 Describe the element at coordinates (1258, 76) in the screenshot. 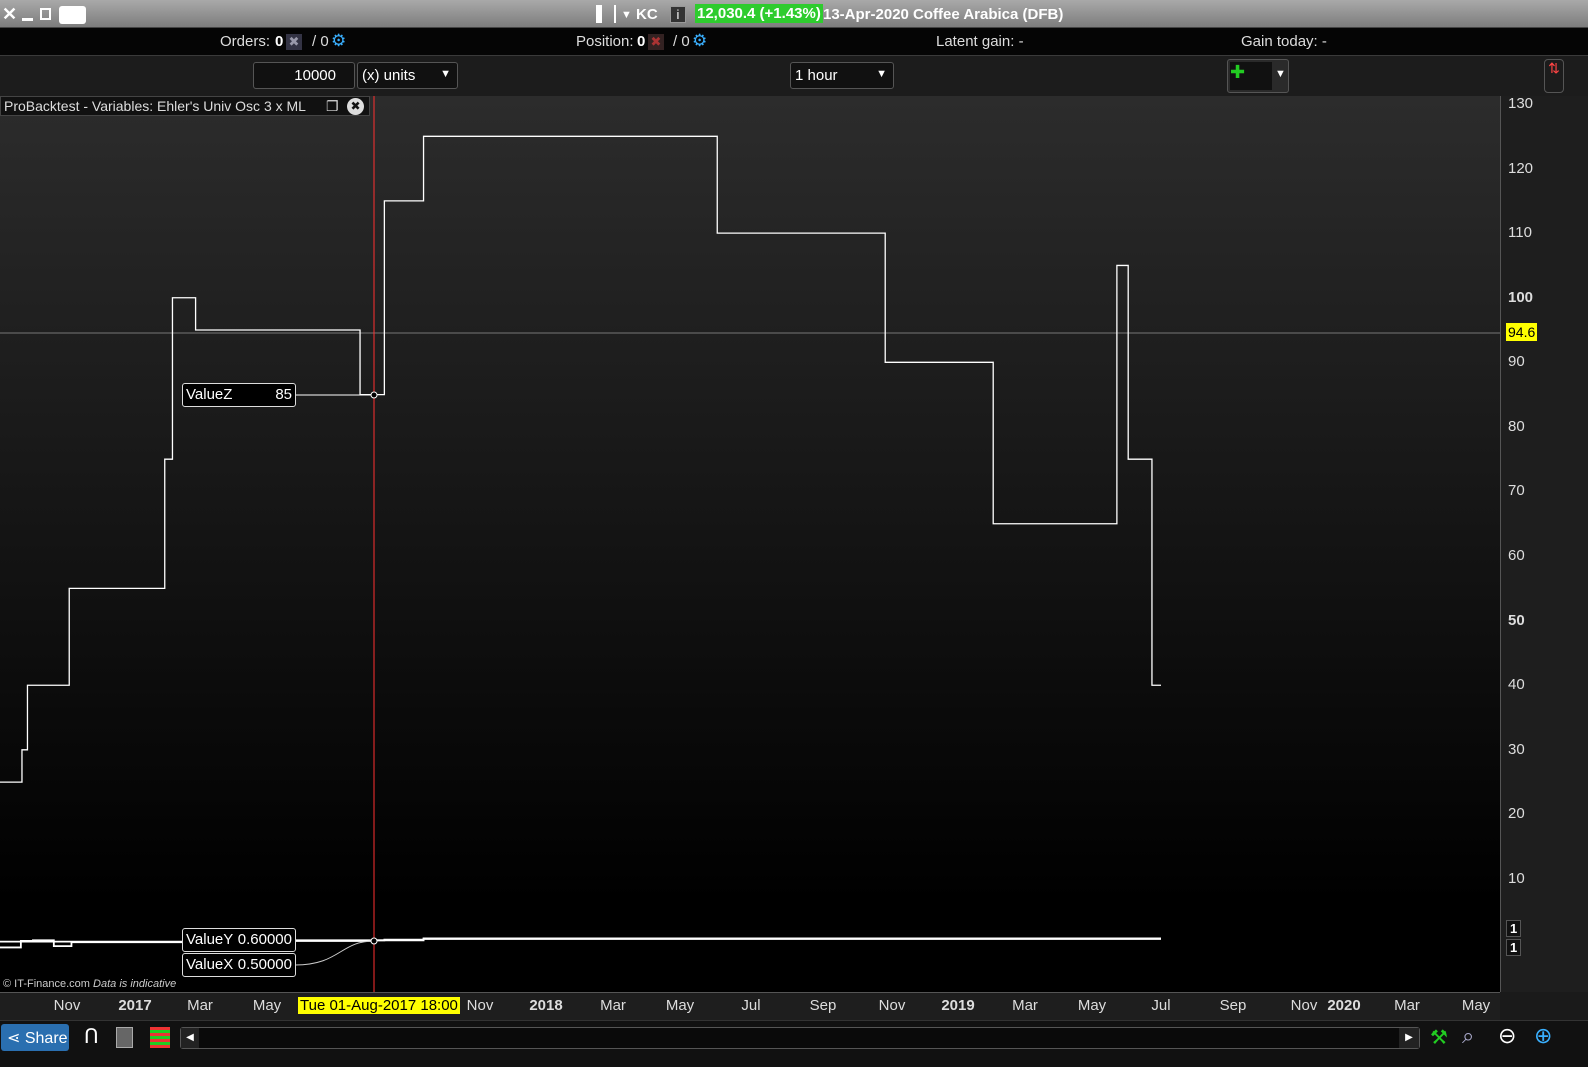

I see `add-indicator-button: ✚ ▼` at that location.